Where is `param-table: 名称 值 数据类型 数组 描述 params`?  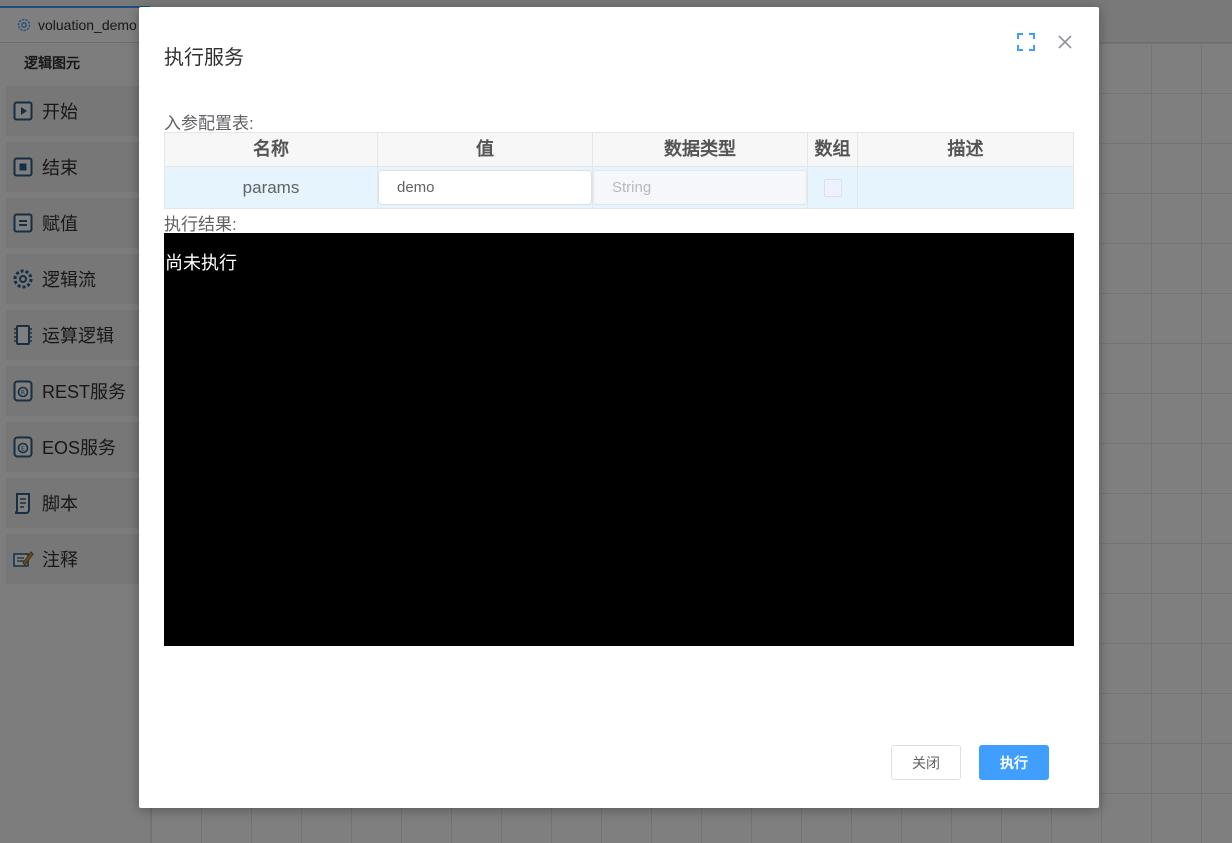
param-table: 名称 值 数据类型 数组 描述 params is located at coordinates (619, 170).